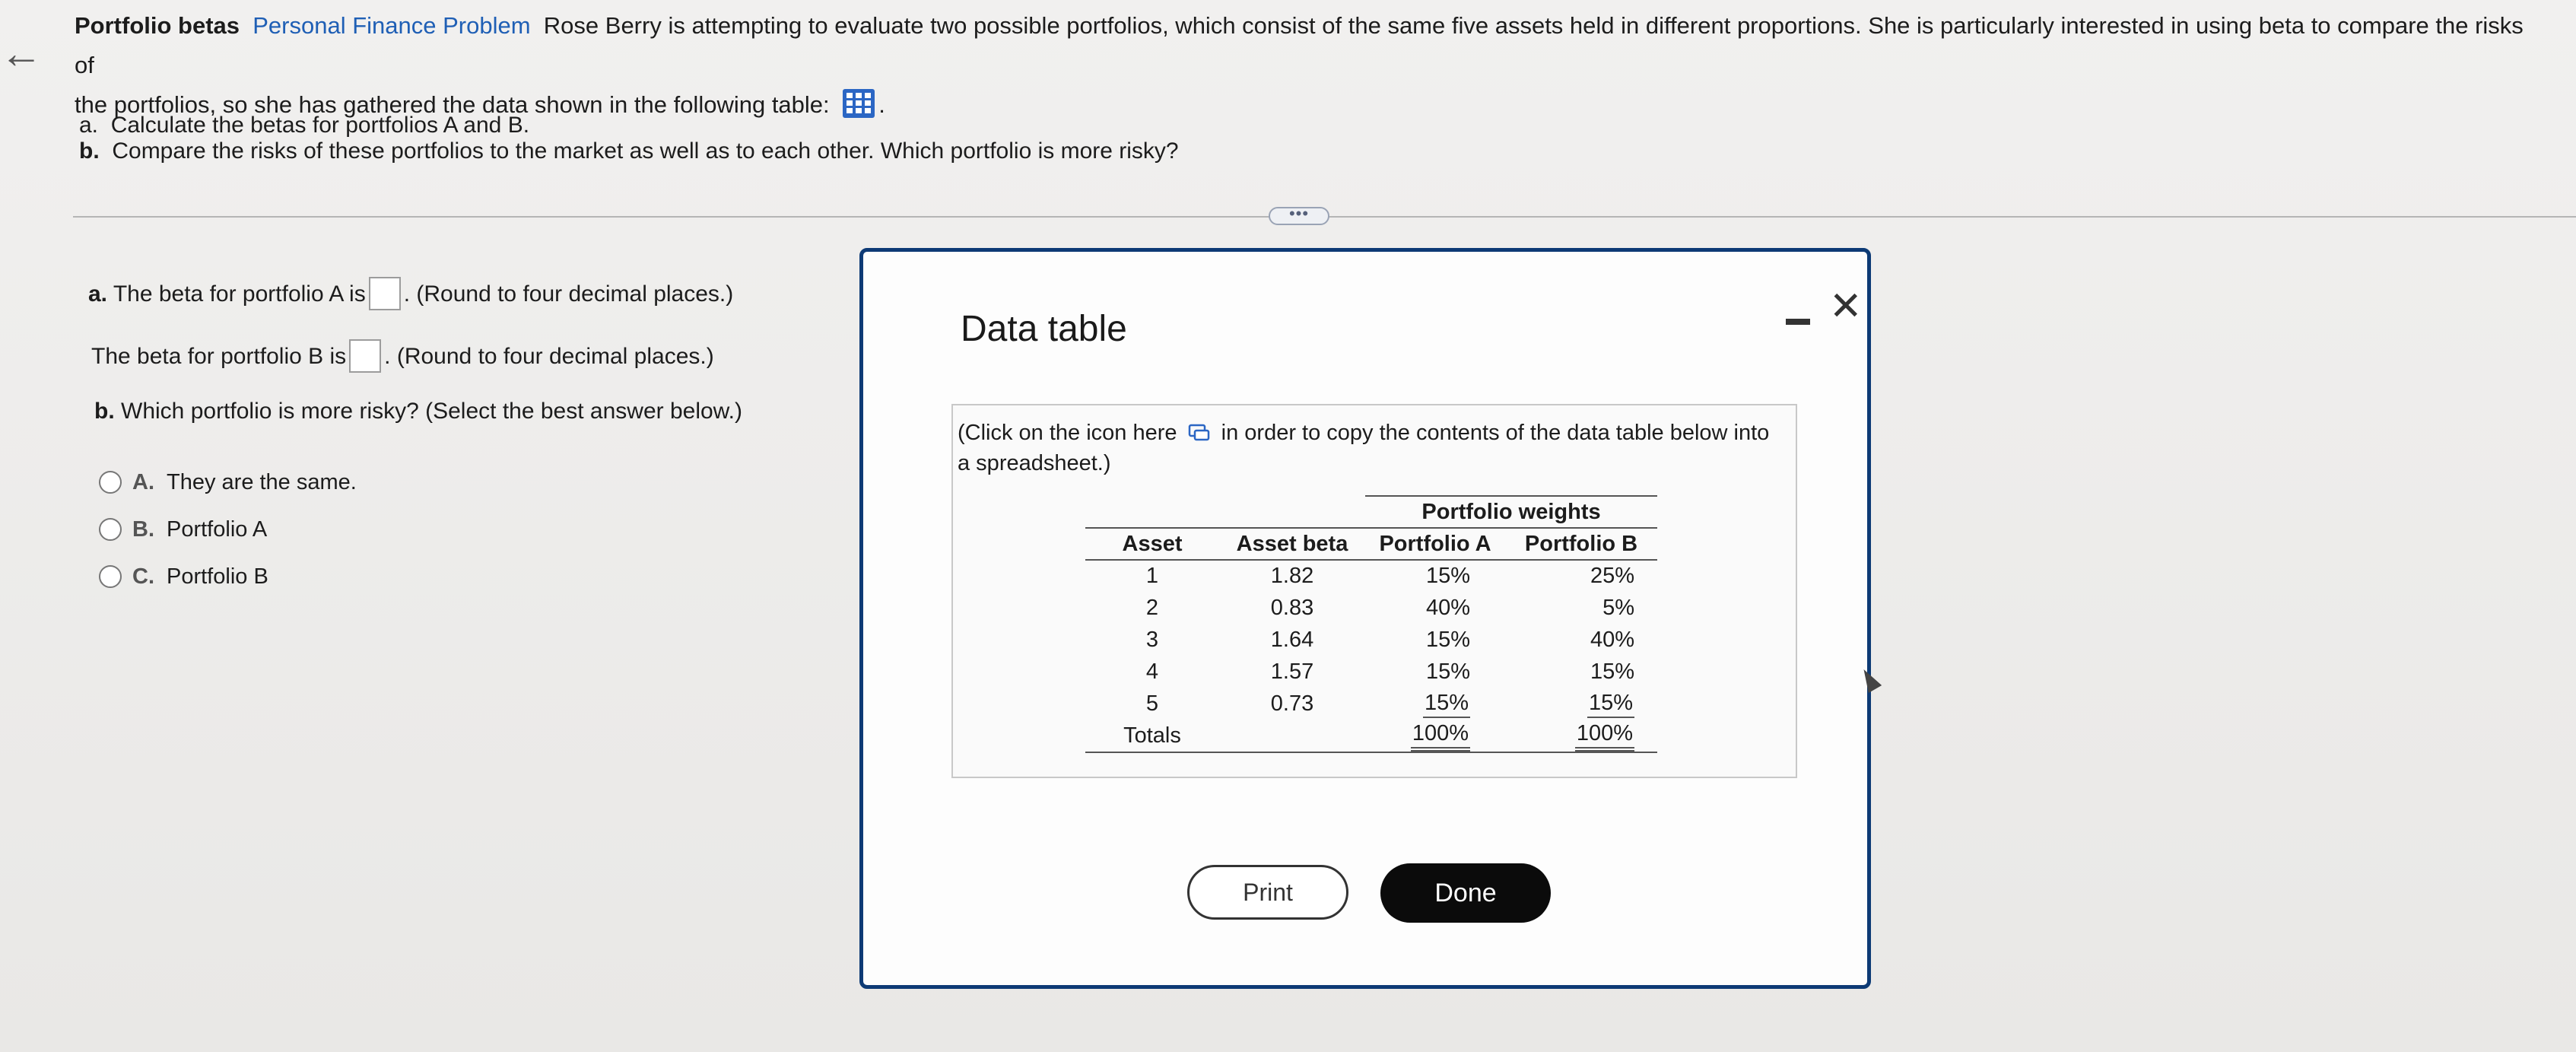 The width and height of the screenshot is (2576, 1052). I want to click on question-a-label: a., so click(89, 125).